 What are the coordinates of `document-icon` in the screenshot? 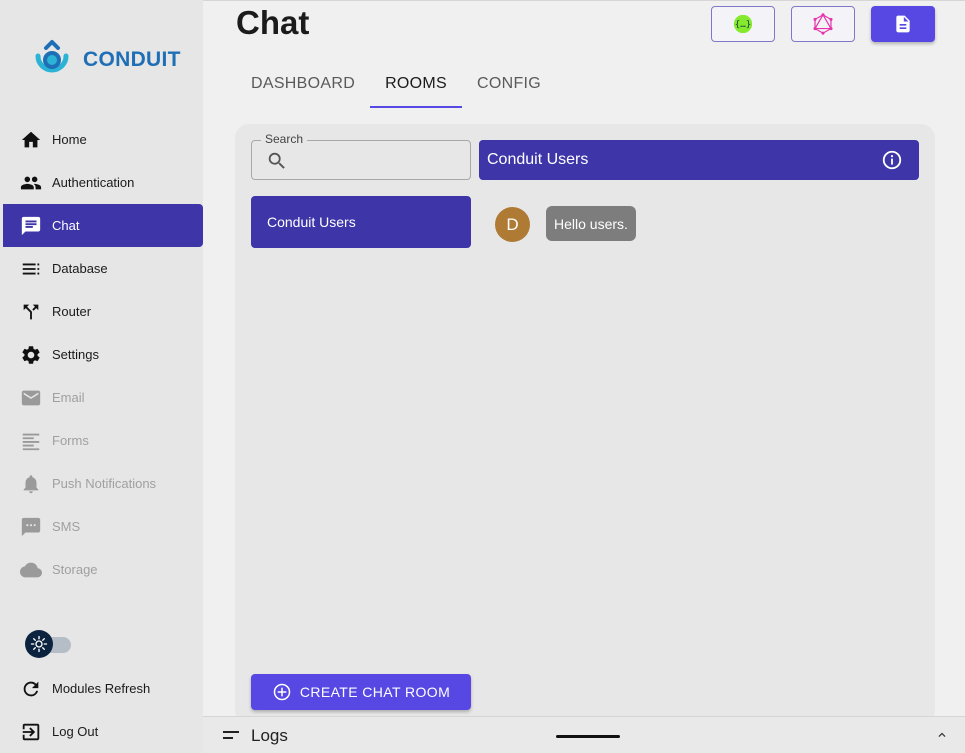 It's located at (903, 24).